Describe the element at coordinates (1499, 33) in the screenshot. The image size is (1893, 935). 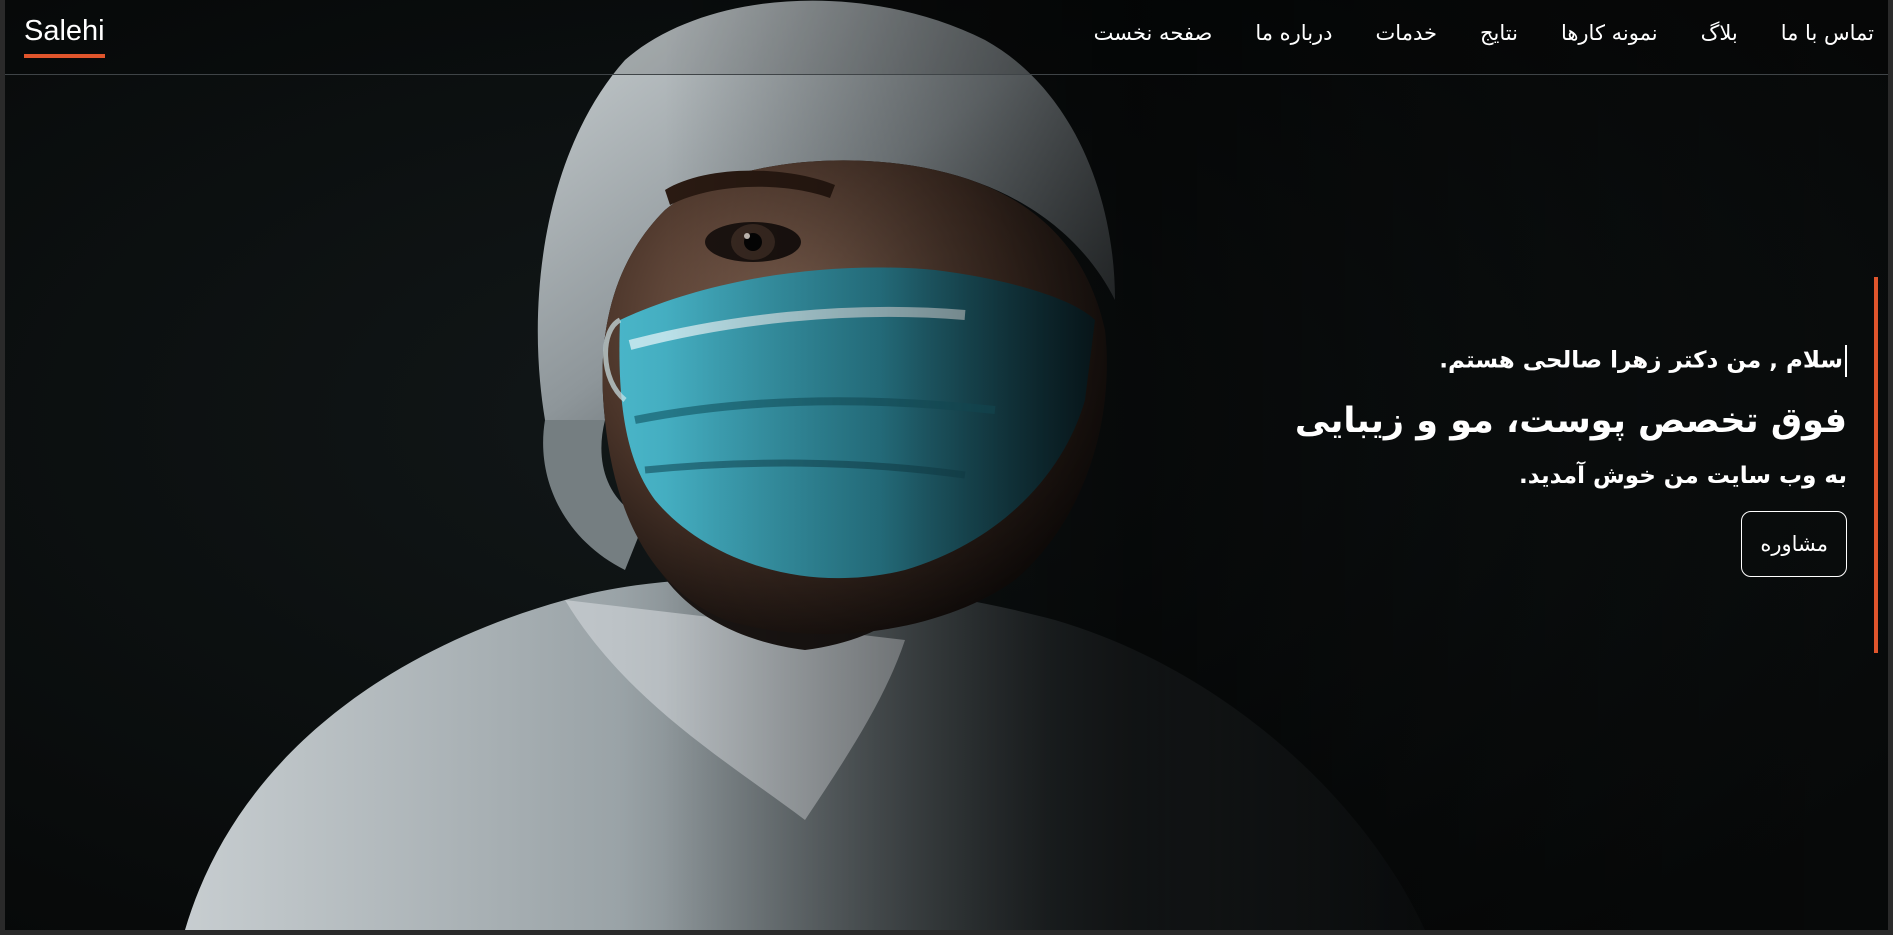
I see `nav-item-results: نتایج` at that location.